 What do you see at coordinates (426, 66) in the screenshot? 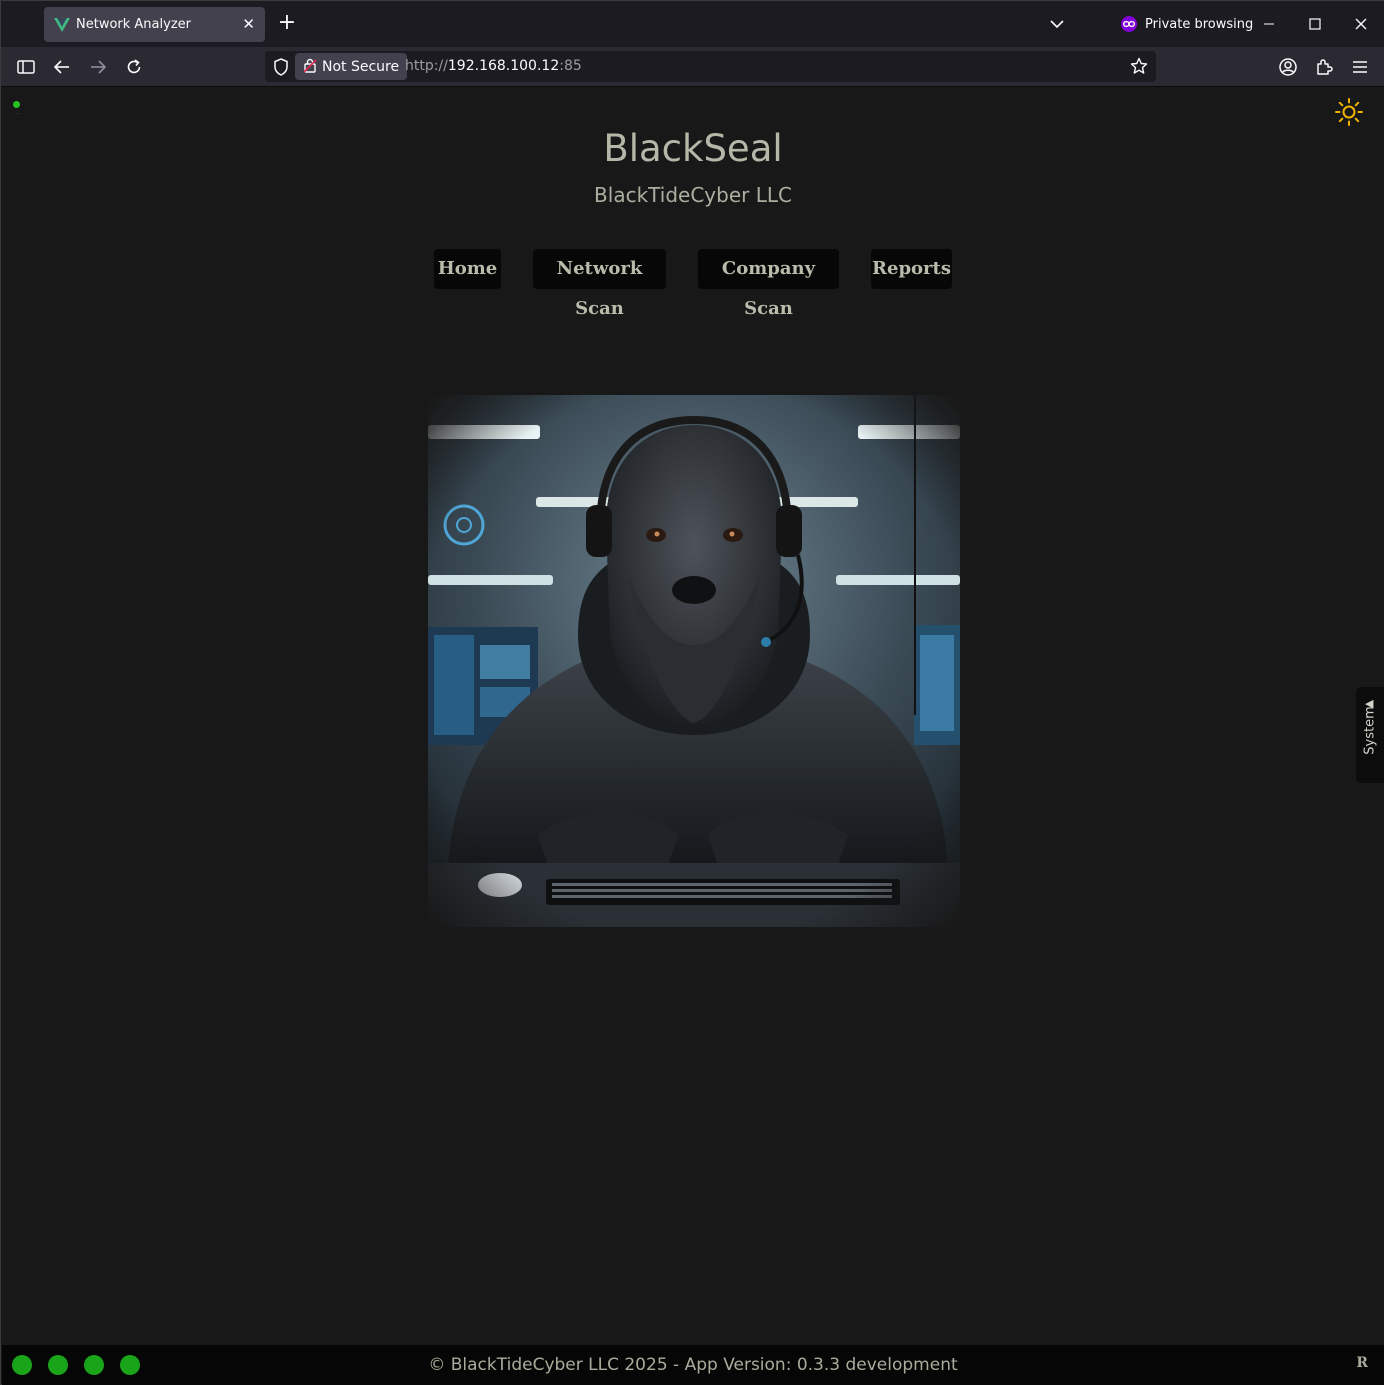
I see `url-scheme: http://` at bounding box center [426, 66].